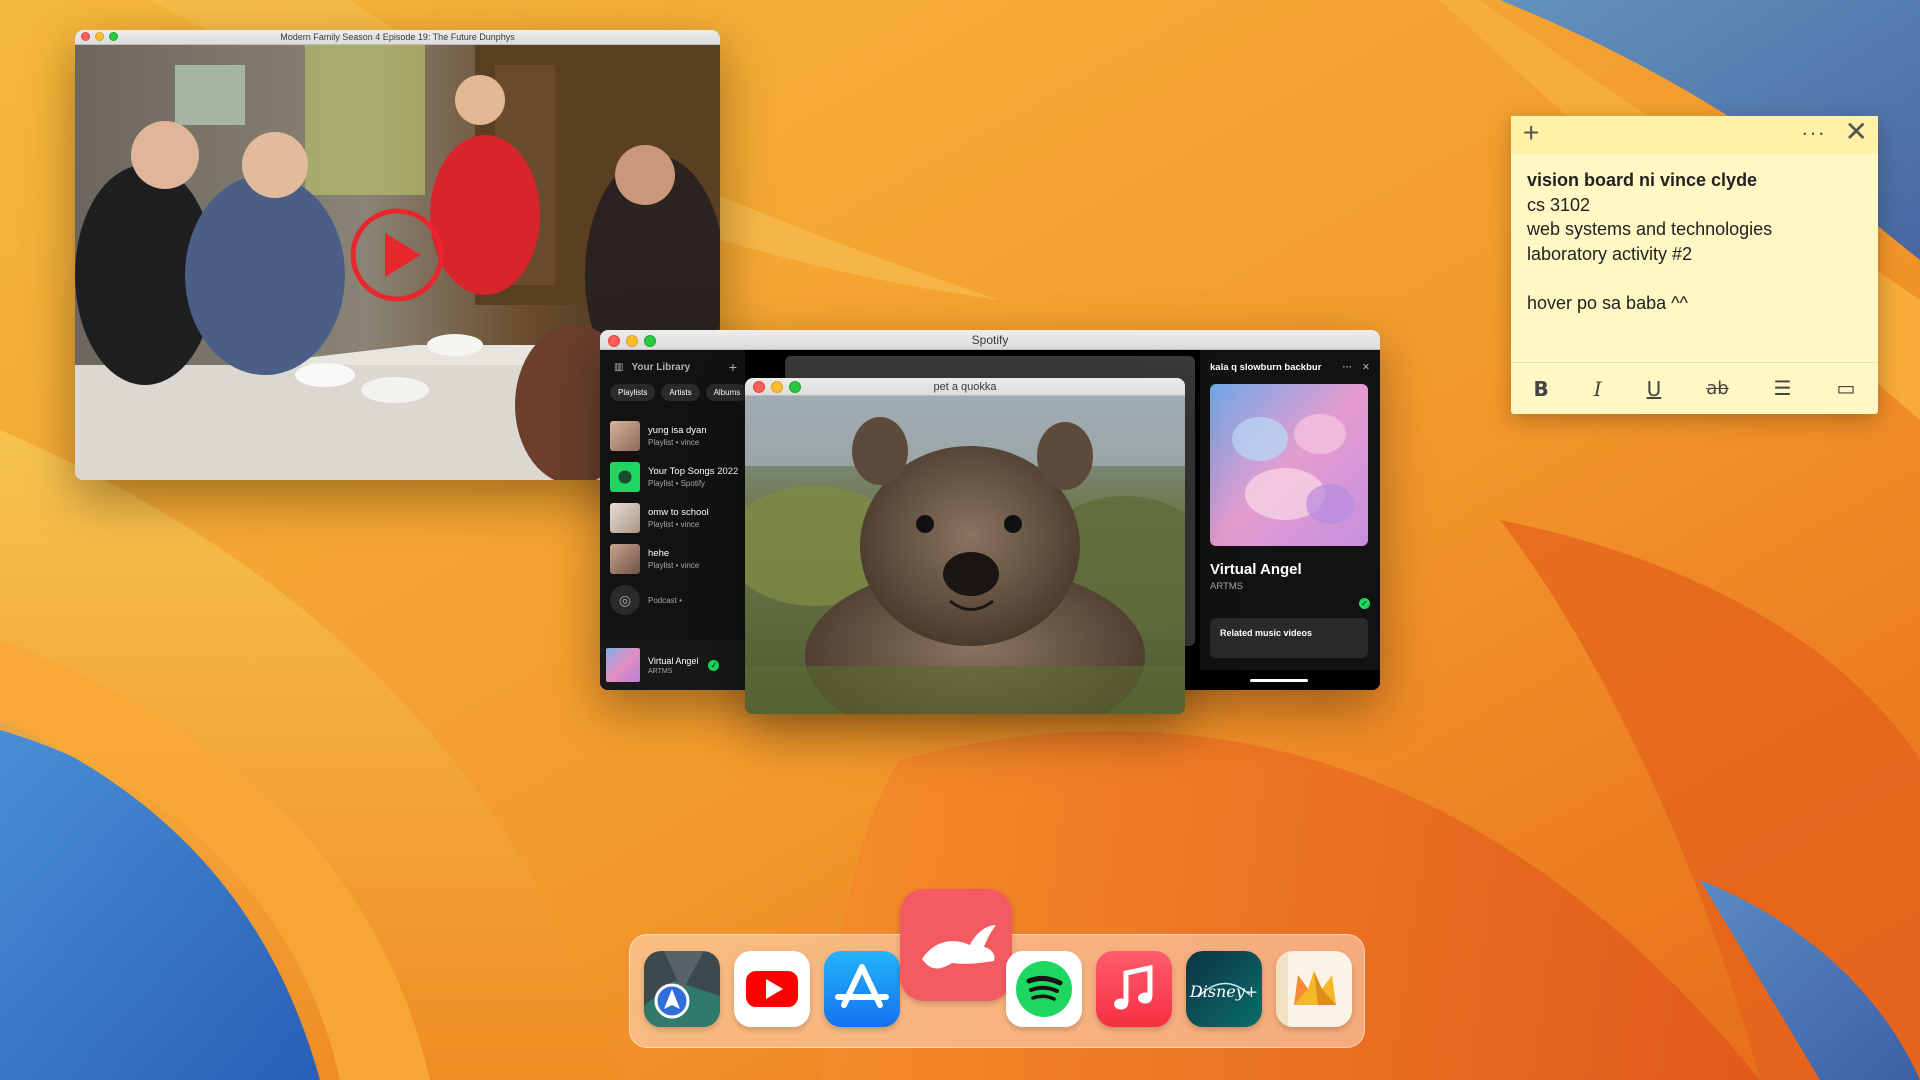 This screenshot has height=1080, width=1920. What do you see at coordinates (677, 558) in the screenshot?
I see `list-item: hehe Playlist • vince` at bounding box center [677, 558].